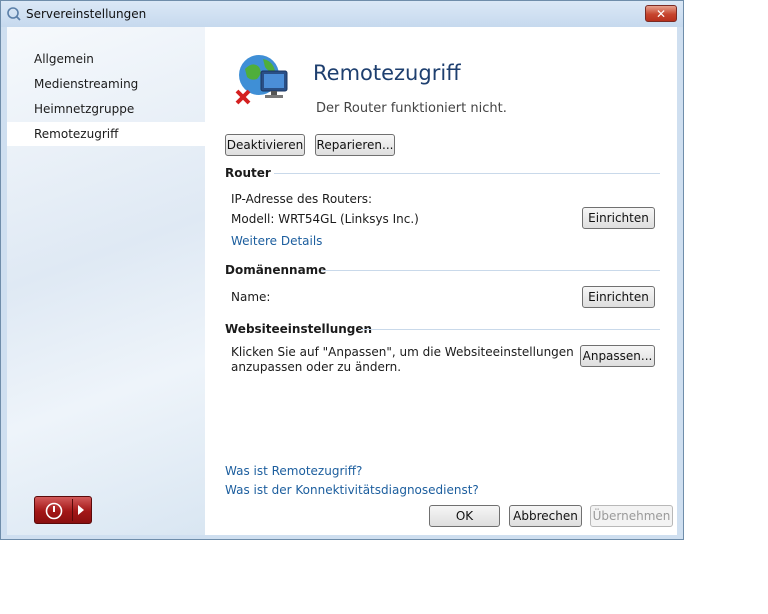 The image size is (768, 614). What do you see at coordinates (316, 367) in the screenshot?
I see `website-description-line-2: anzupassen oder zu ändern.` at bounding box center [316, 367].